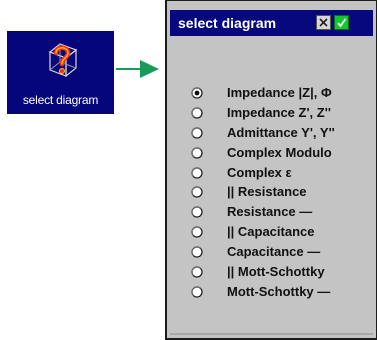  Describe the element at coordinates (60, 100) in the screenshot. I see `launcher-label: select diagram` at that location.